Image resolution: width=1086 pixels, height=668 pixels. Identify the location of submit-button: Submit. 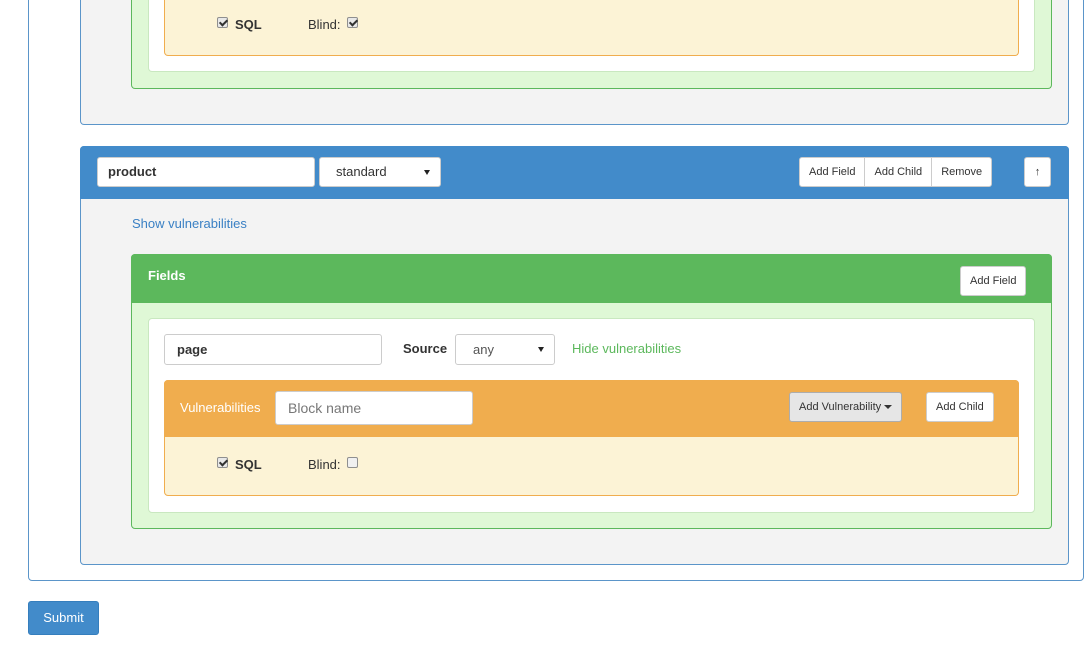
(63, 618).